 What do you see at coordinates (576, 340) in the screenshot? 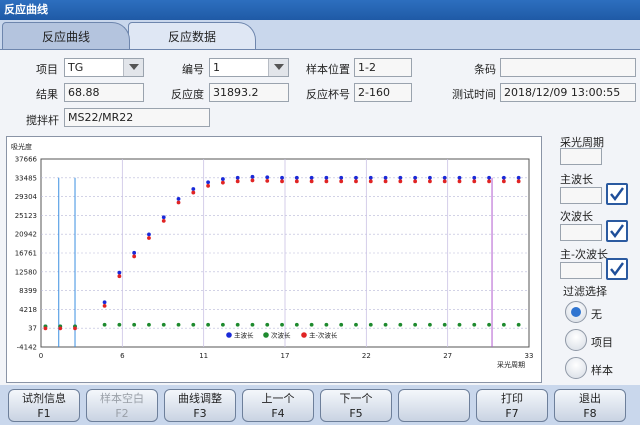
I see `filter-radio-item` at bounding box center [576, 340].